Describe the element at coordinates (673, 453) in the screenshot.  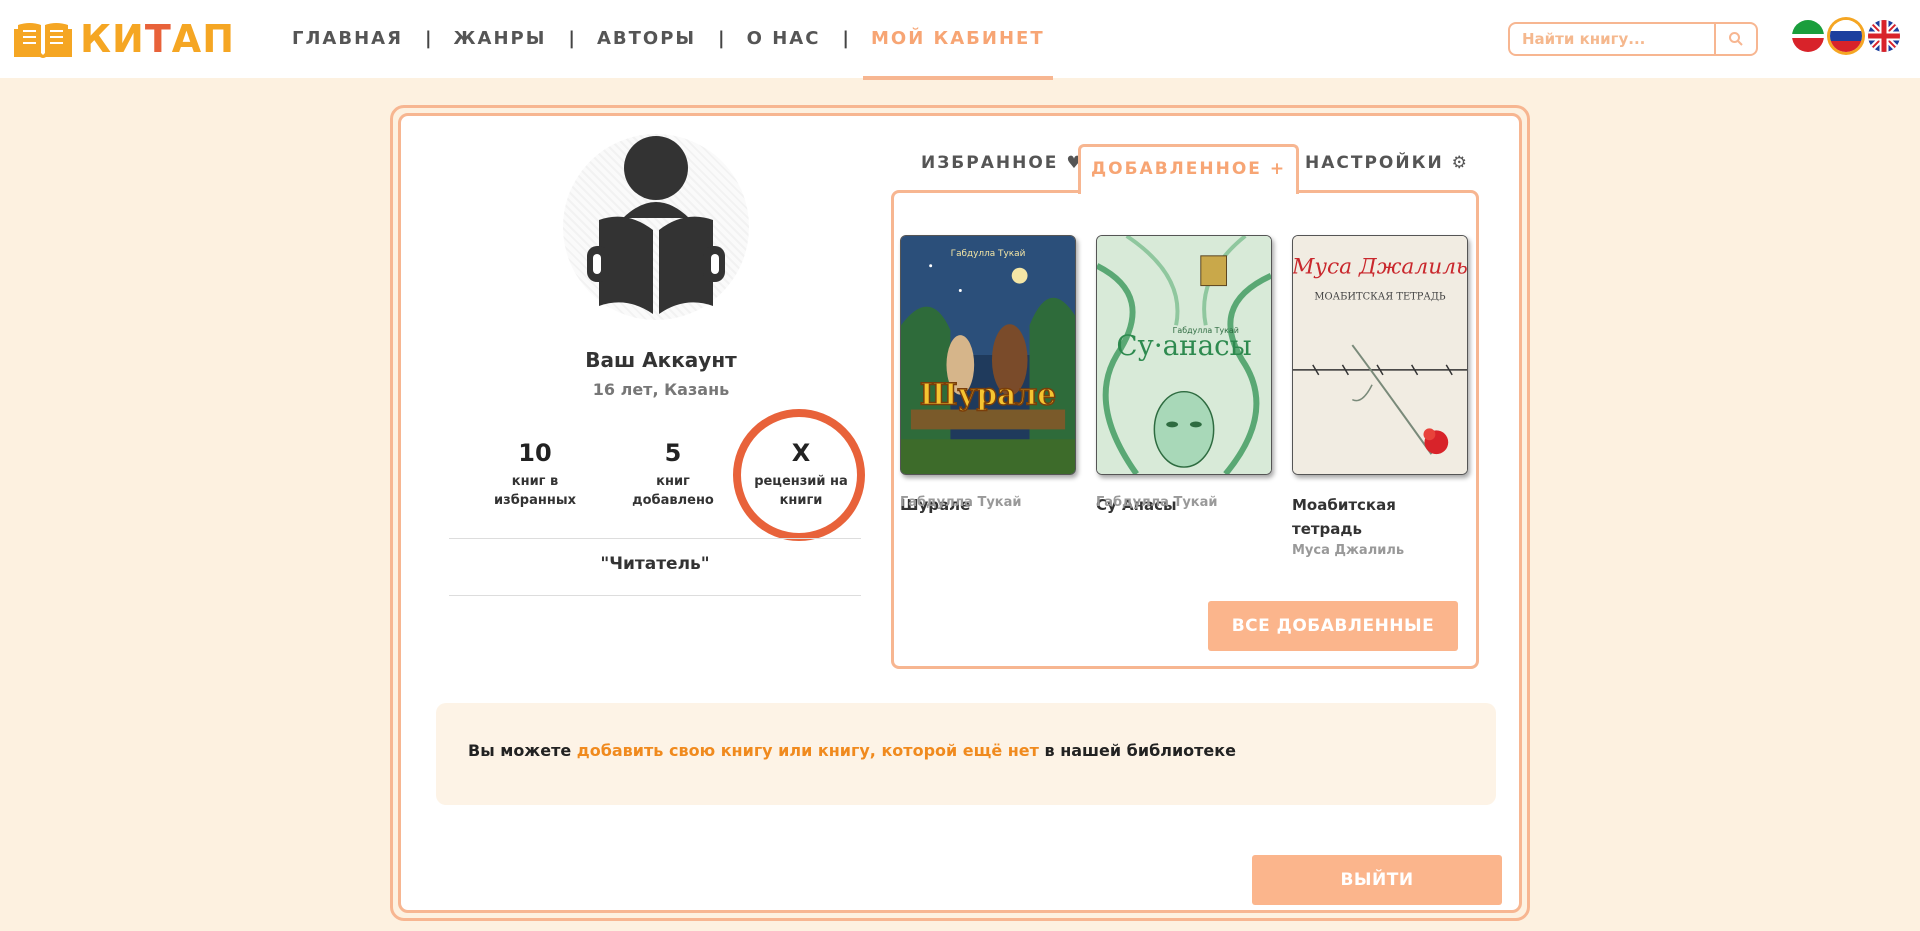
I see `stat-value: 5` at that location.